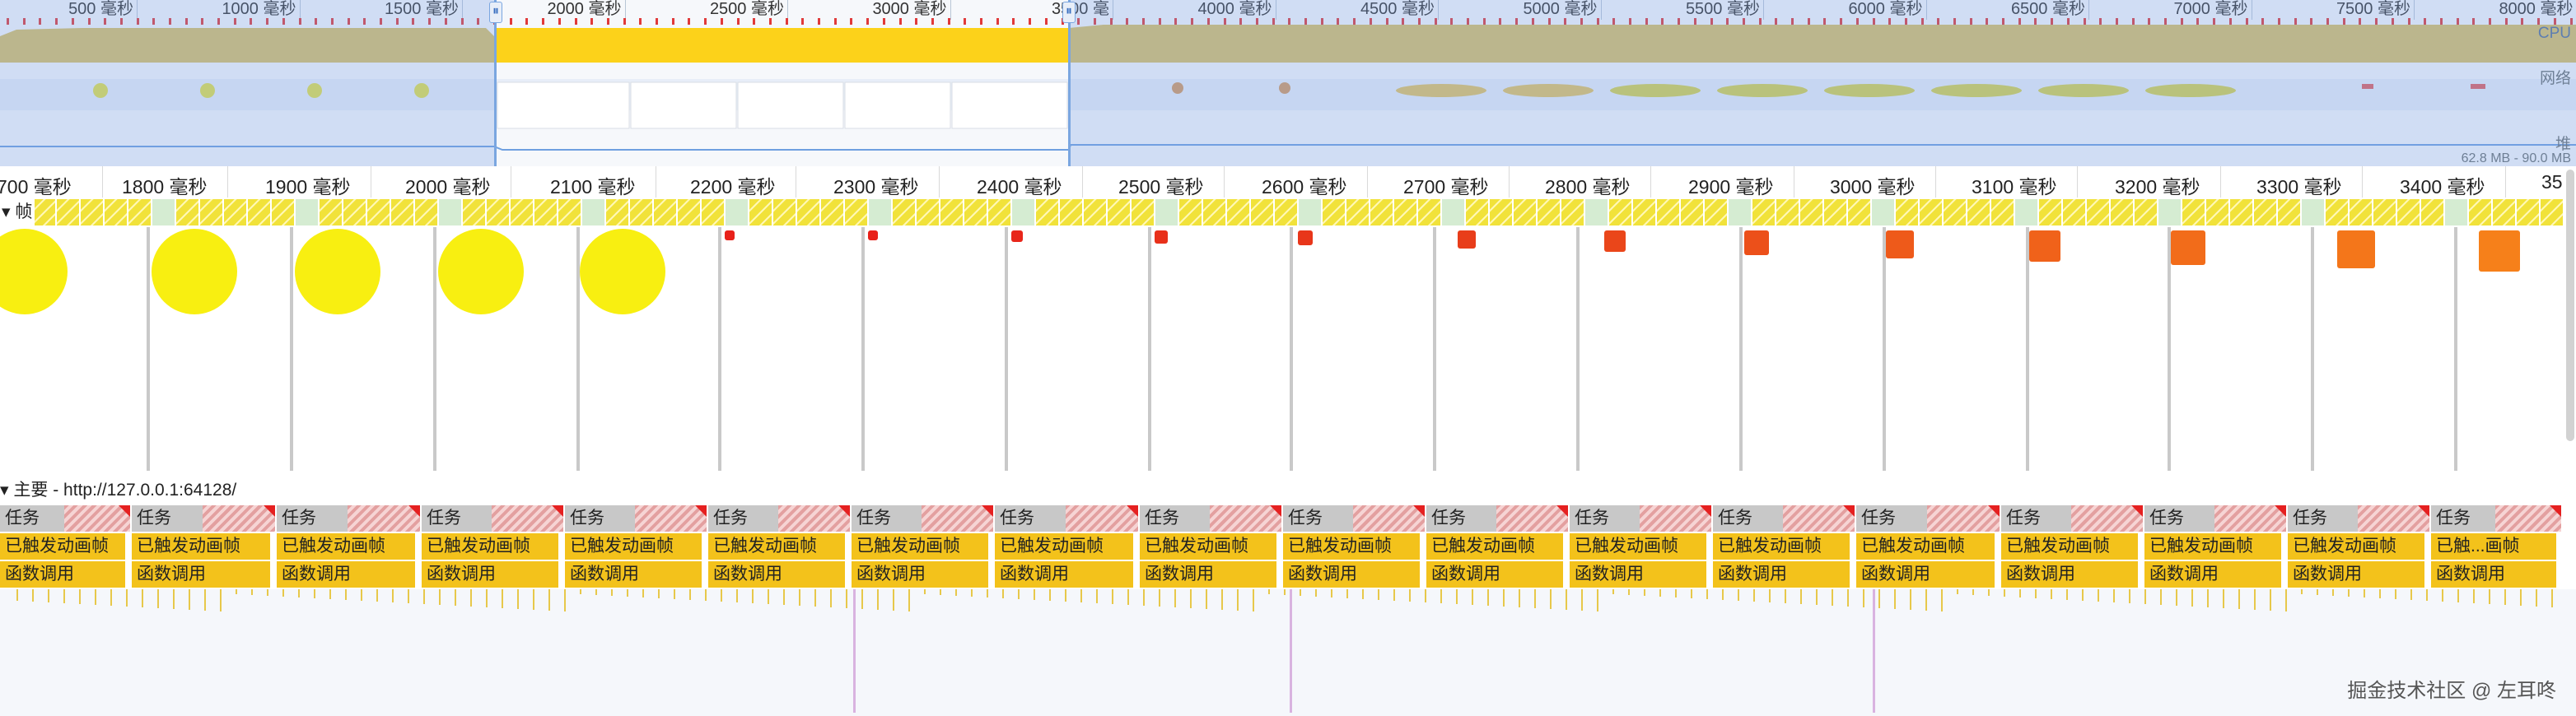 The height and width of the screenshot is (716, 2576). I want to click on frames-track: ▾ 帧, so click(1288, 212).